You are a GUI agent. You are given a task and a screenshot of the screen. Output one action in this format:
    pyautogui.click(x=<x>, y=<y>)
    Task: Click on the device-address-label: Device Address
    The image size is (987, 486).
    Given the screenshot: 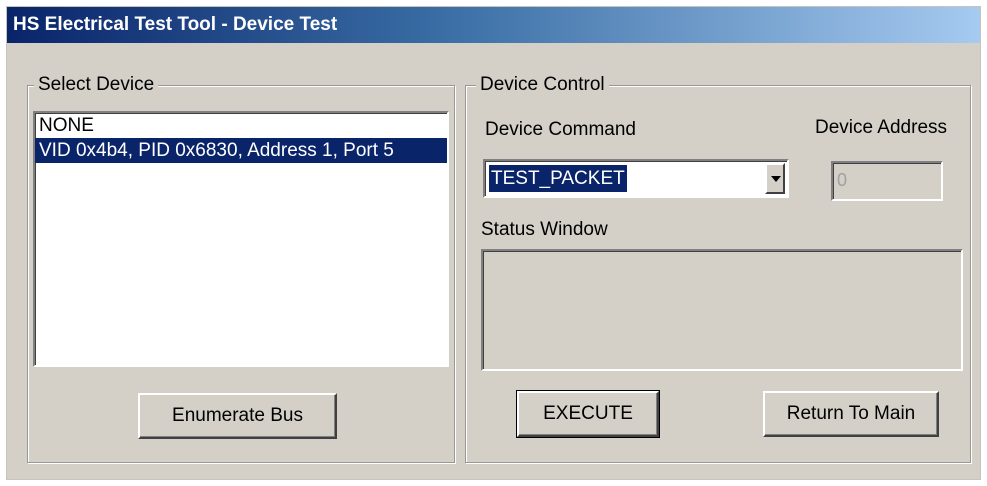 What is the action you would take?
    pyautogui.click(x=881, y=127)
    